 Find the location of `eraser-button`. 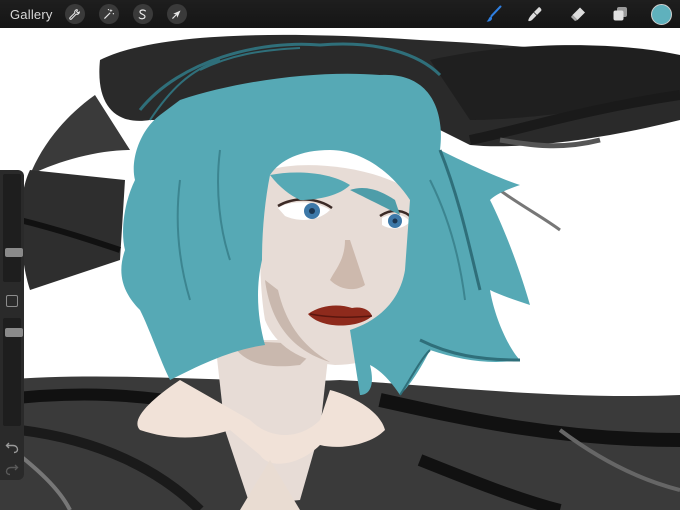

eraser-button is located at coordinates (578, 14).